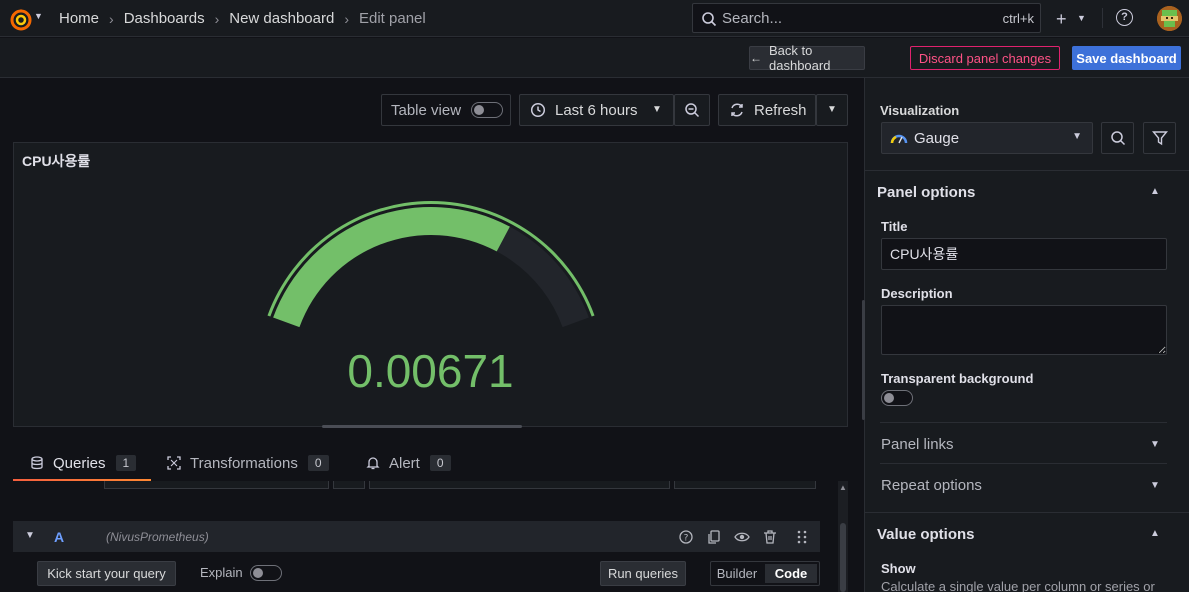 The width and height of the screenshot is (1189, 592). What do you see at coordinates (894, 226) in the screenshot?
I see `title-field-label: Title` at bounding box center [894, 226].